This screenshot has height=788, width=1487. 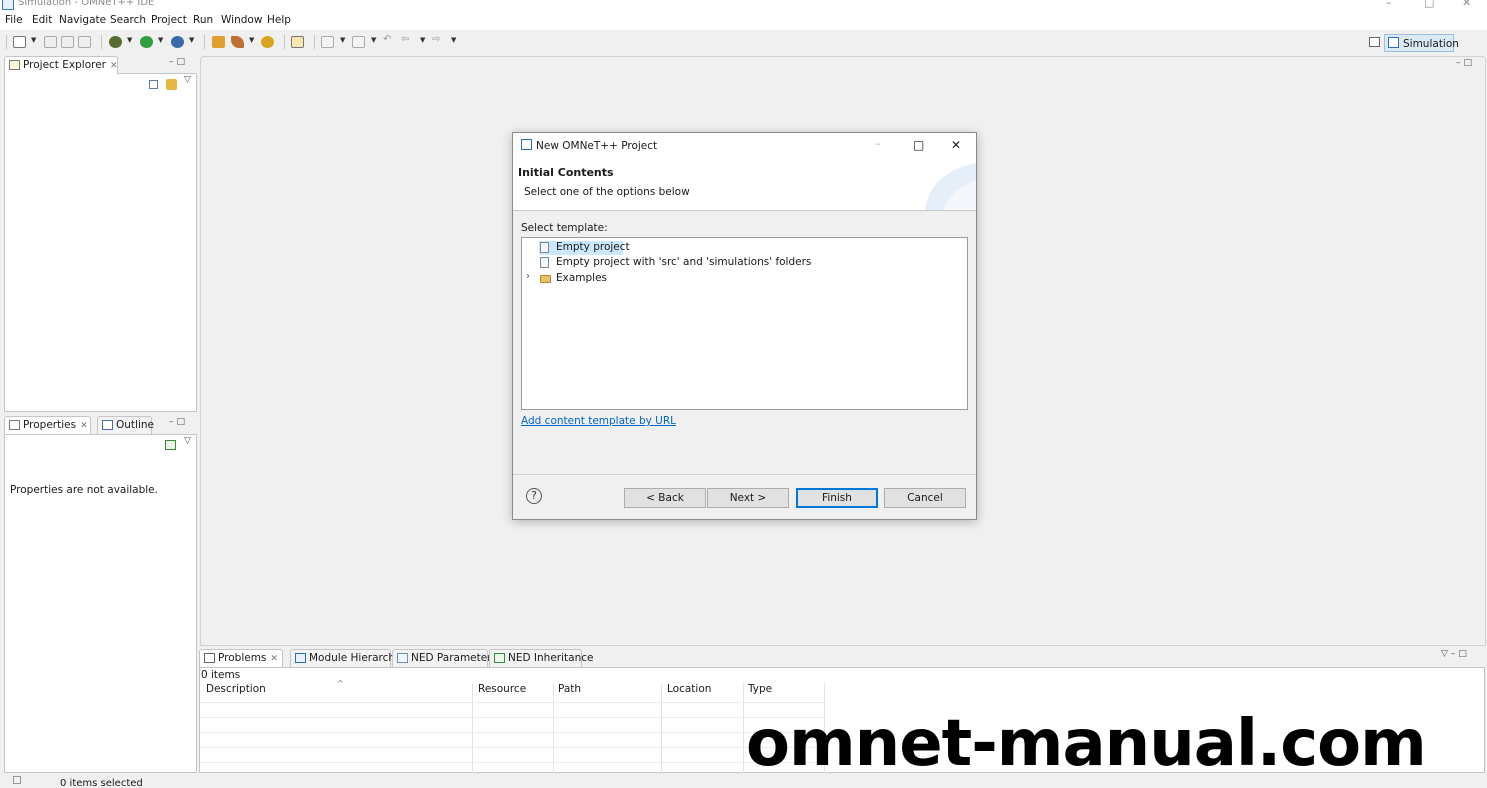 I want to click on tree-item-examples: › Examples, so click(x=571, y=278).